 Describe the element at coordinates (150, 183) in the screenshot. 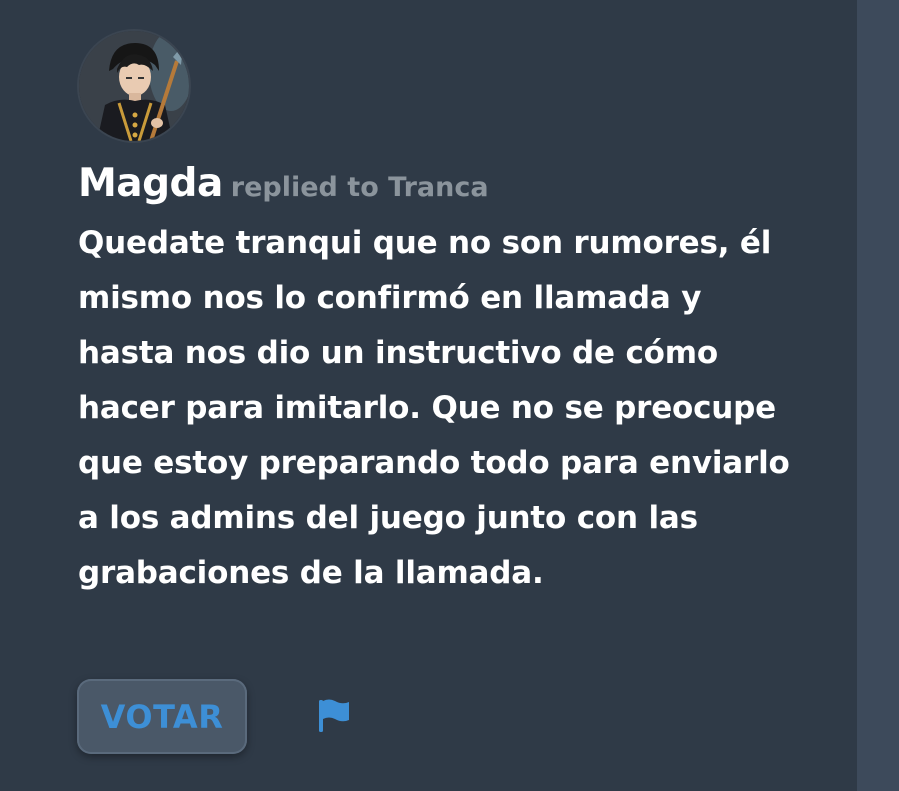

I see `author-name: Magda` at that location.